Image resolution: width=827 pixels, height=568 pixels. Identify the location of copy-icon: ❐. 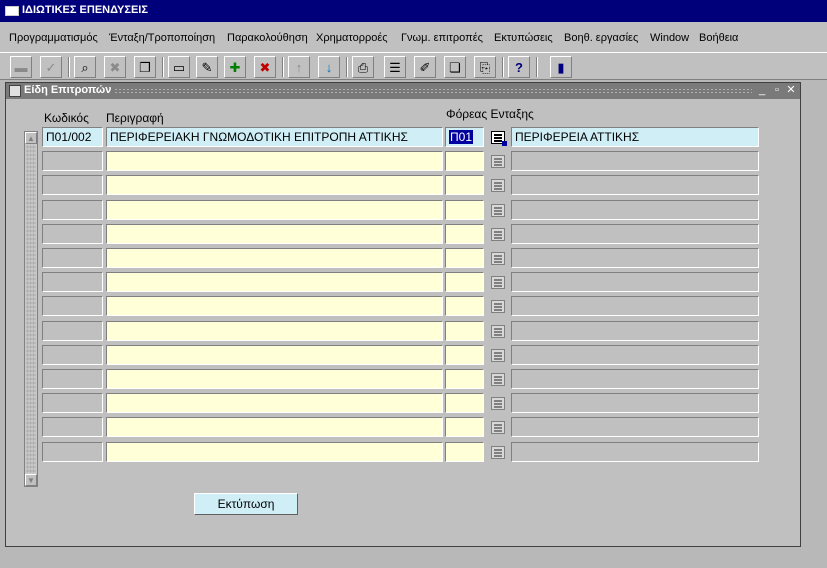
(145, 67).